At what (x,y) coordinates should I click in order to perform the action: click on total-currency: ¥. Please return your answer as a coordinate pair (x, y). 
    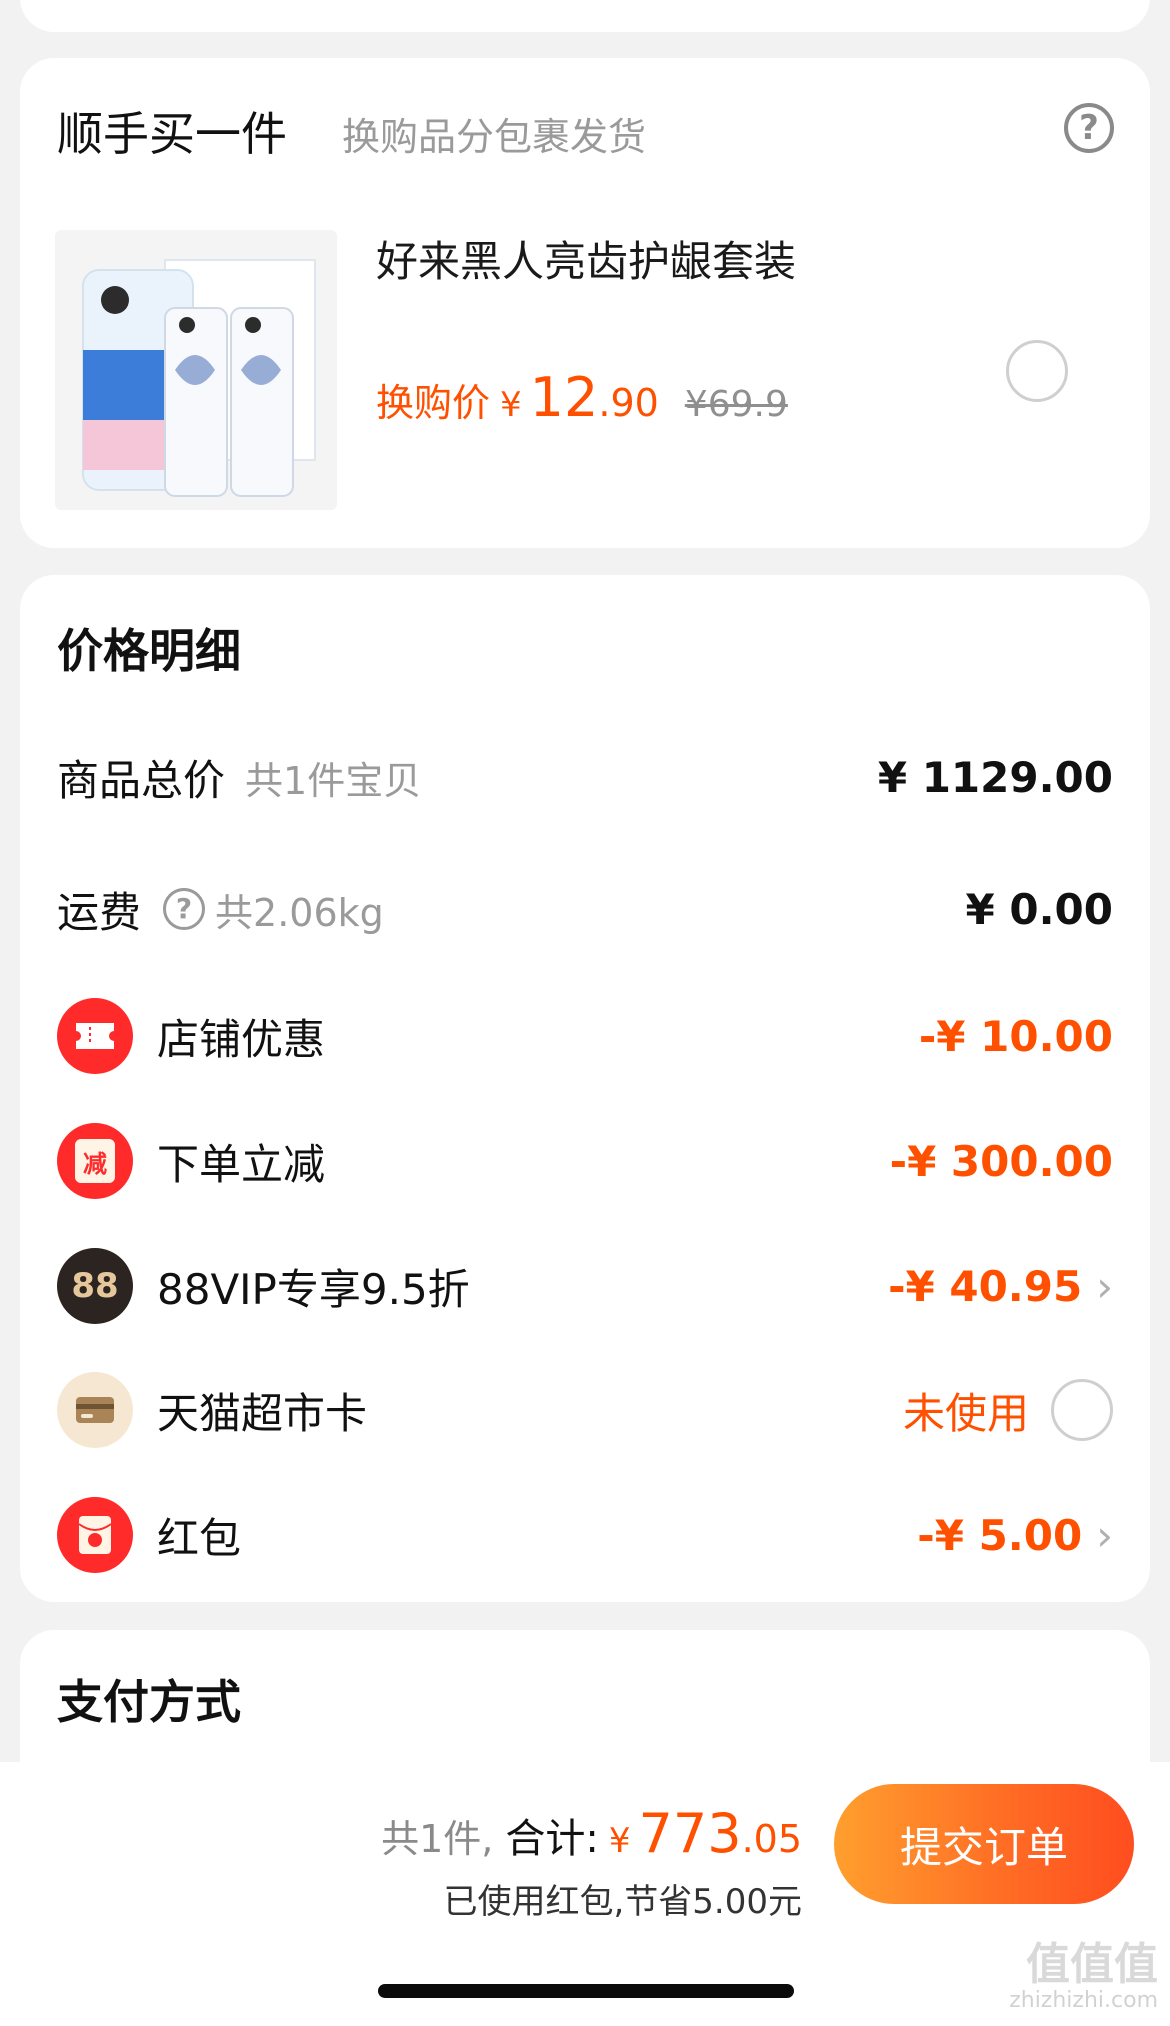
    Looking at the image, I should click on (619, 1841).